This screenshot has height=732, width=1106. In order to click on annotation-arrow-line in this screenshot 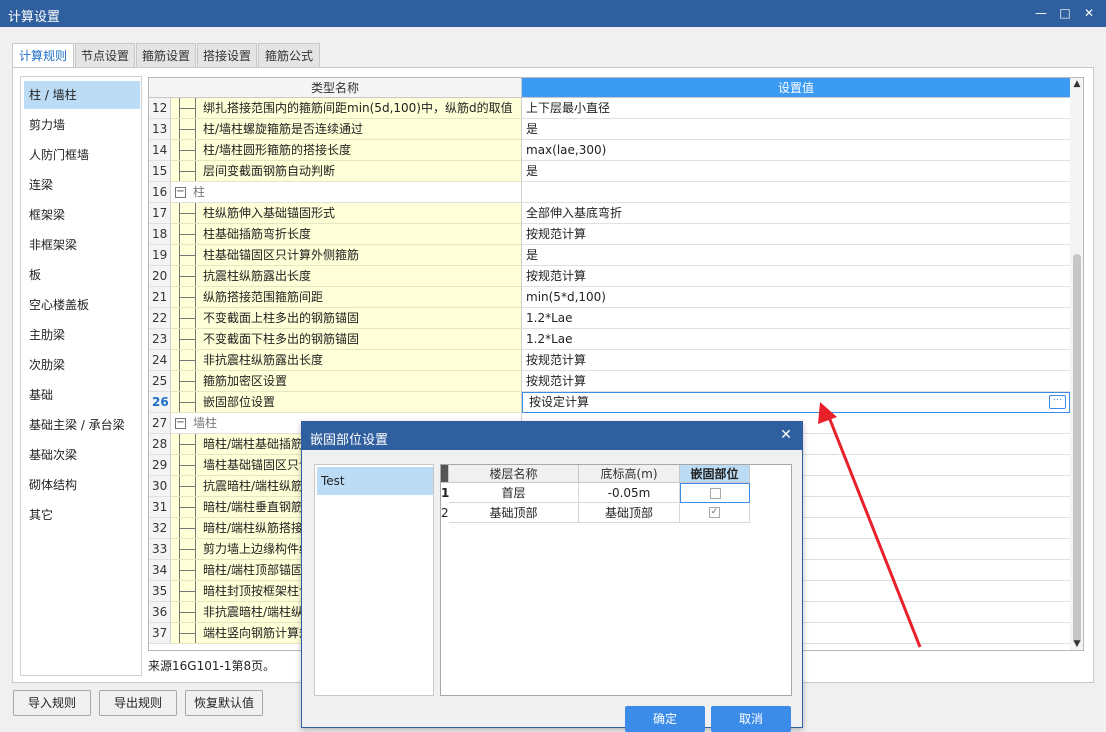, I will do `click(873, 529)`.